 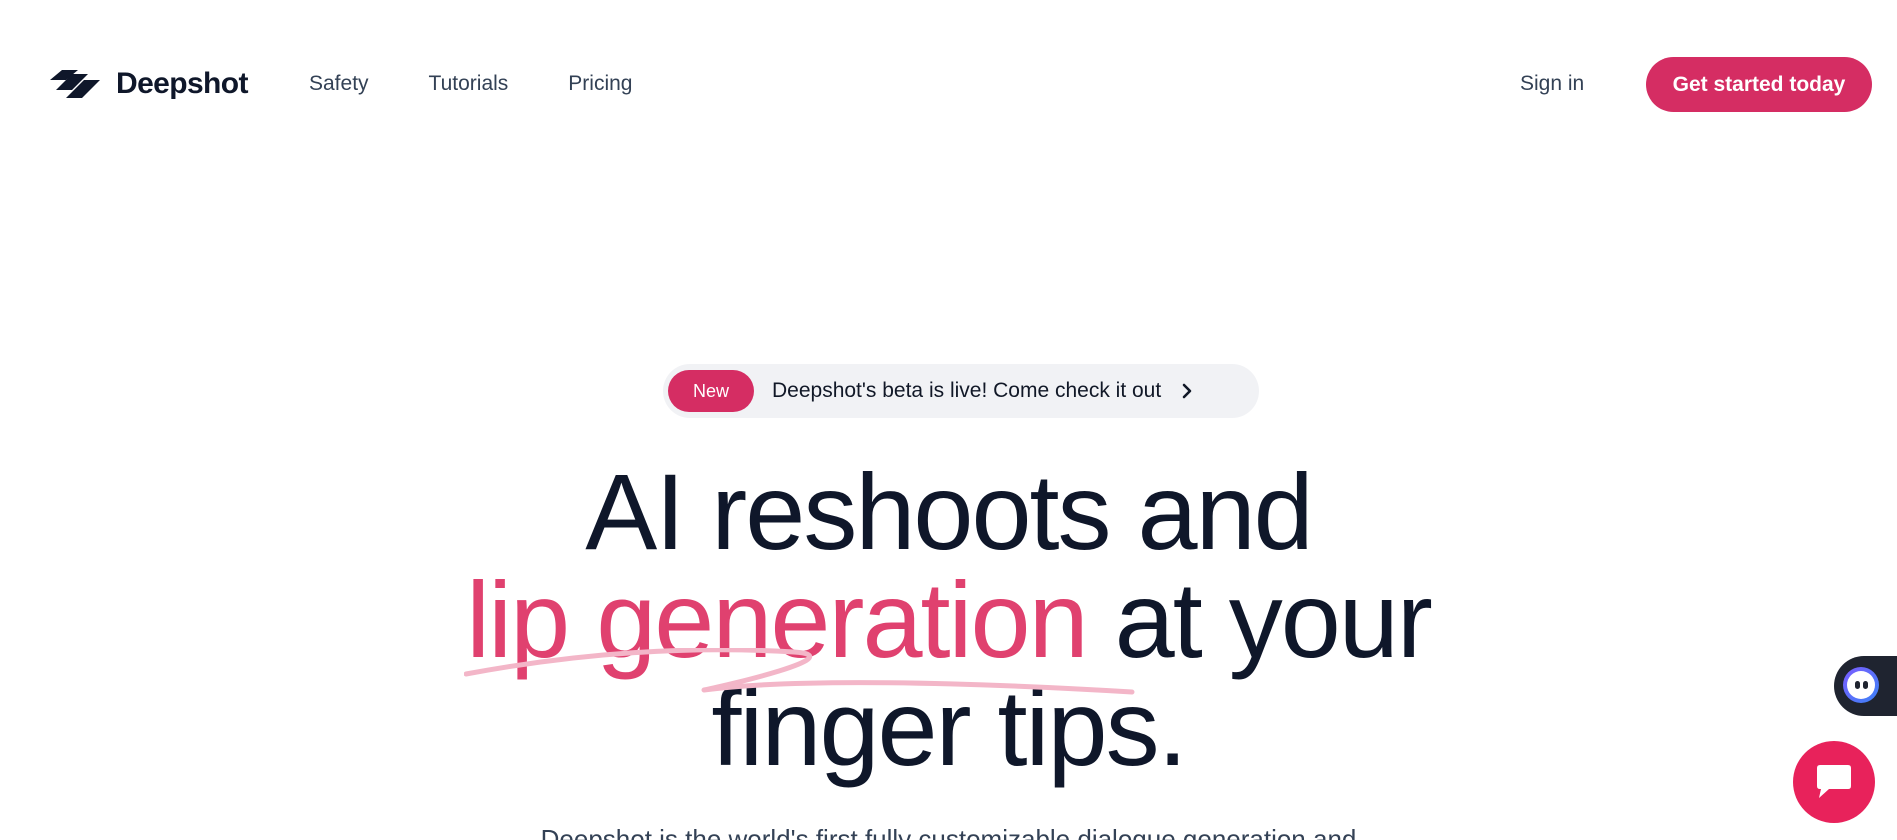 What do you see at coordinates (949, 511) in the screenshot?
I see `hero-line-1: AI reshoots and` at bounding box center [949, 511].